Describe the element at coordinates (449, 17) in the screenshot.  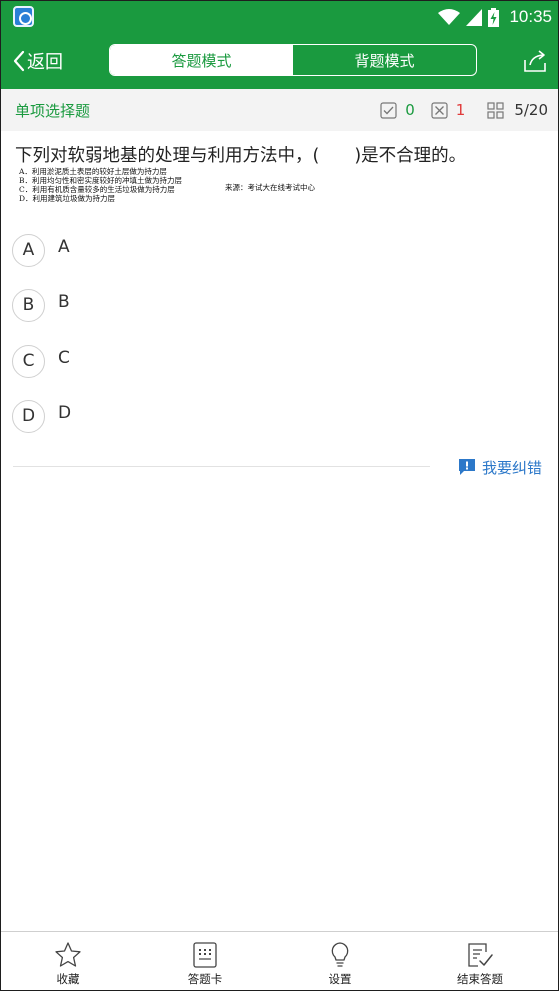
I see `wifi-icon` at that location.